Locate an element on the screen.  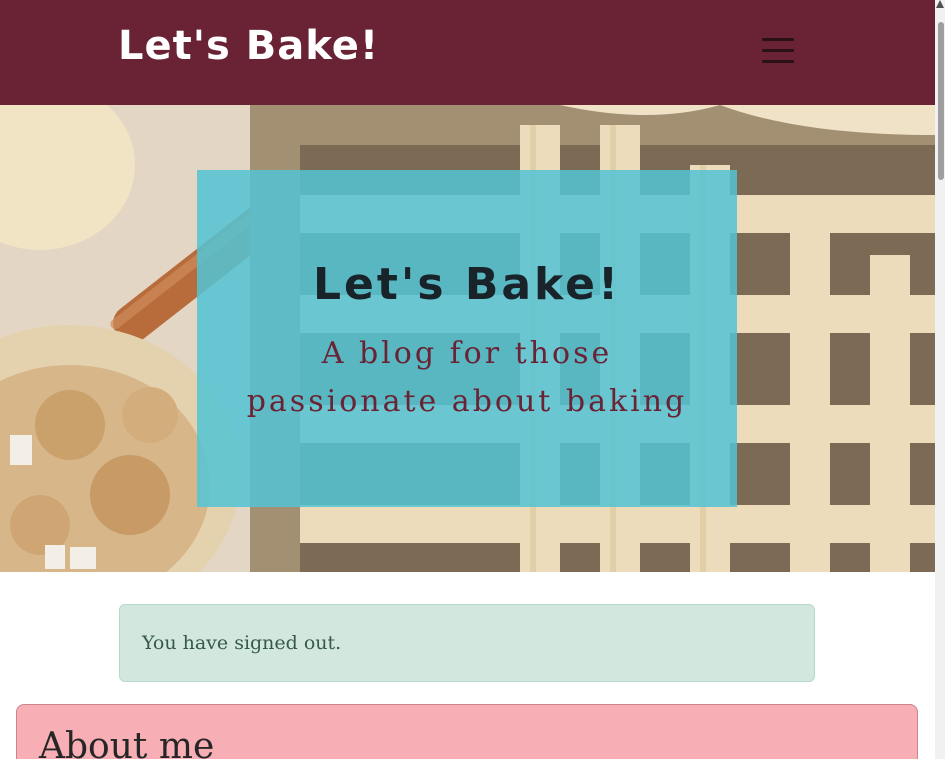
navbar: Let's Bake! is located at coordinates (467, 52).